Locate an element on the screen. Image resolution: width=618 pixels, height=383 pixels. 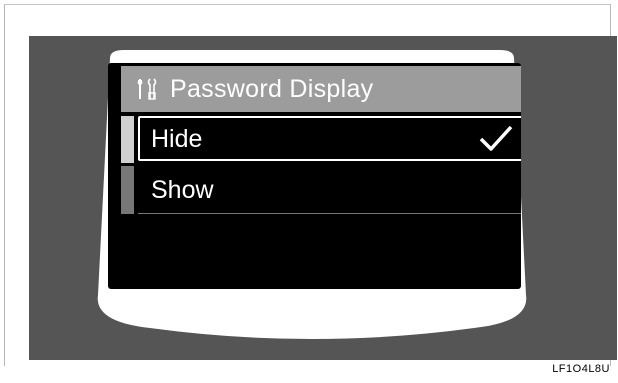
figure-code: LF1O4L8U is located at coordinates (581, 369).